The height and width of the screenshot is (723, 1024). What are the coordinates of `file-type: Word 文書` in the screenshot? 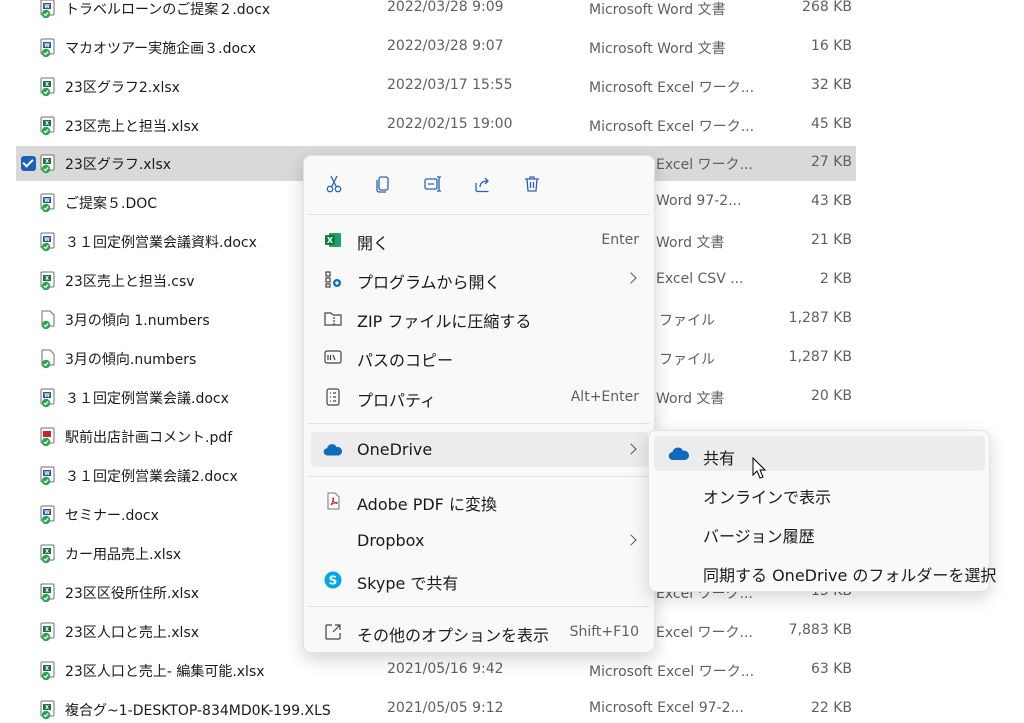 It's located at (690, 399).